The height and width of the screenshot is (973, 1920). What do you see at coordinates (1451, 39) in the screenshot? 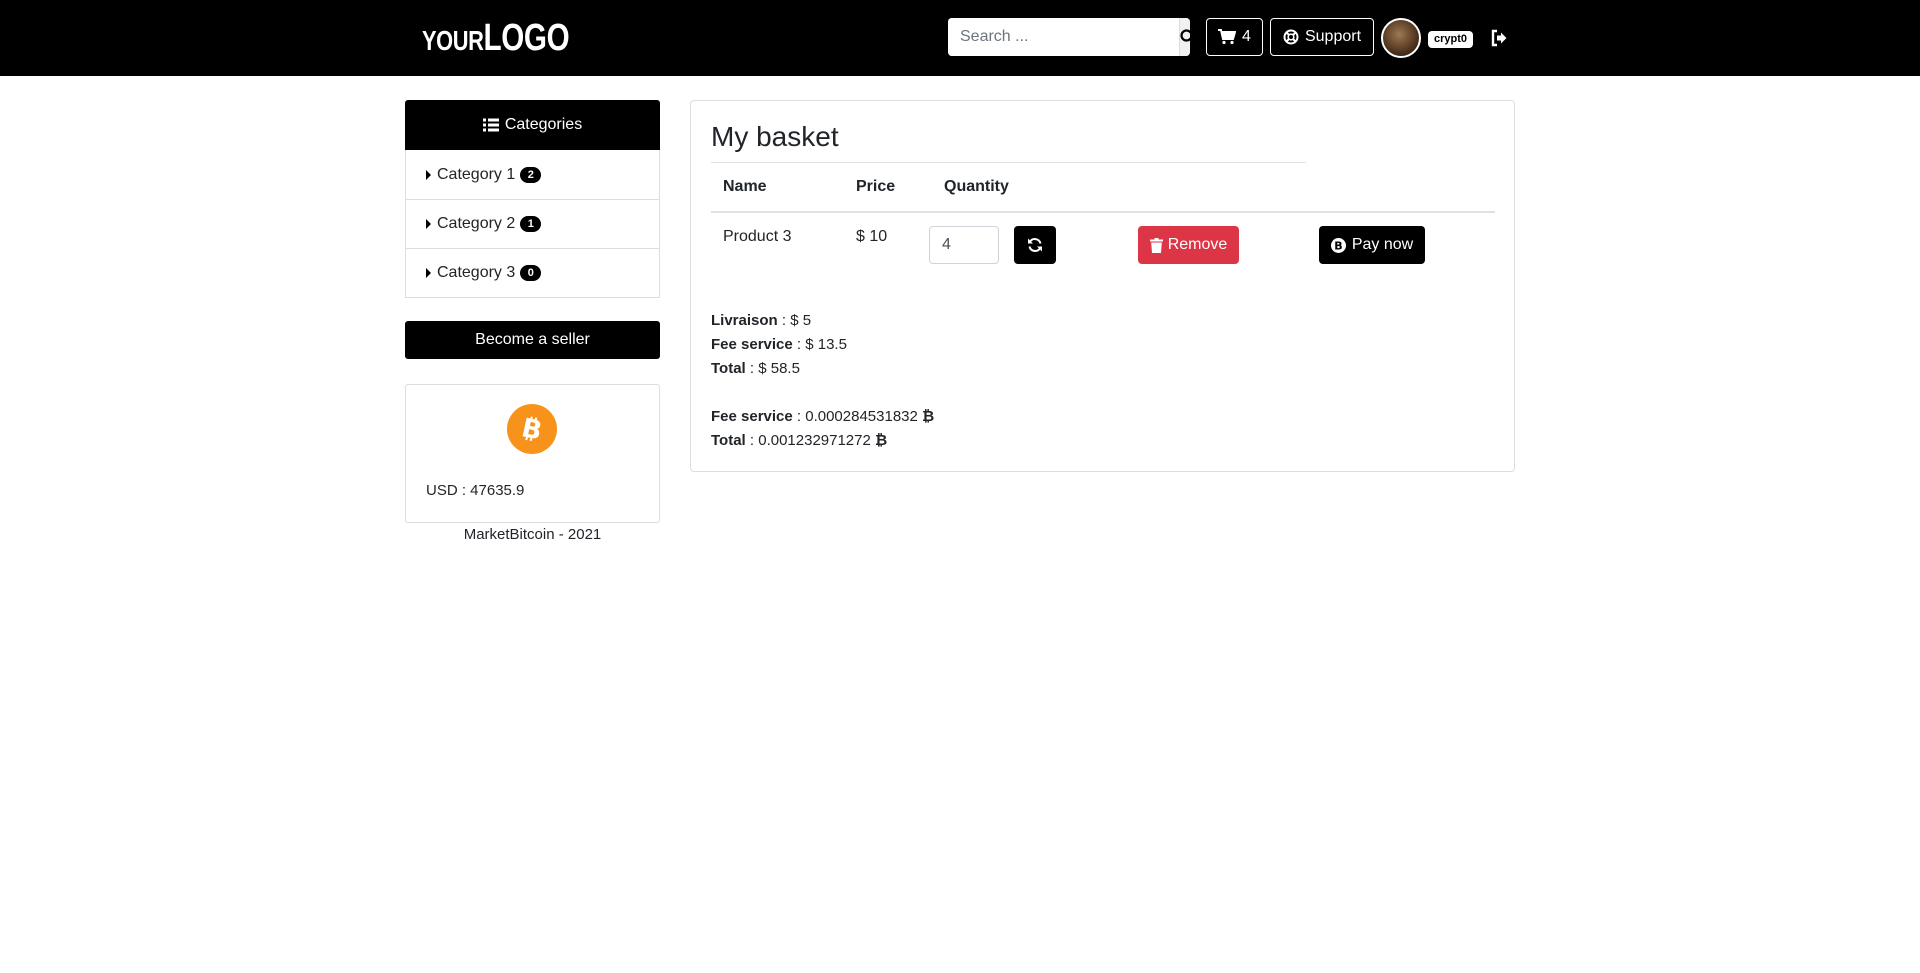
I see `username-badge: crypt0` at bounding box center [1451, 39].